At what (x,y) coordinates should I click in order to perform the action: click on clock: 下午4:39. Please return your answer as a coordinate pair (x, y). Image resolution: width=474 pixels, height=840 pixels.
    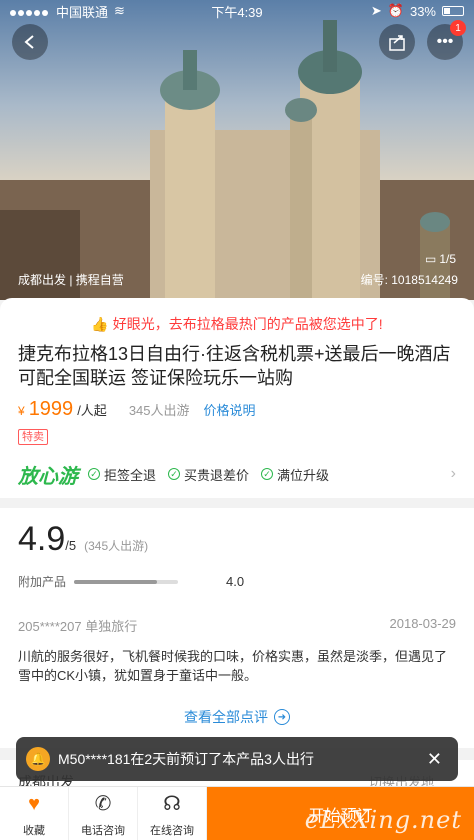
    Looking at the image, I should click on (237, 12).